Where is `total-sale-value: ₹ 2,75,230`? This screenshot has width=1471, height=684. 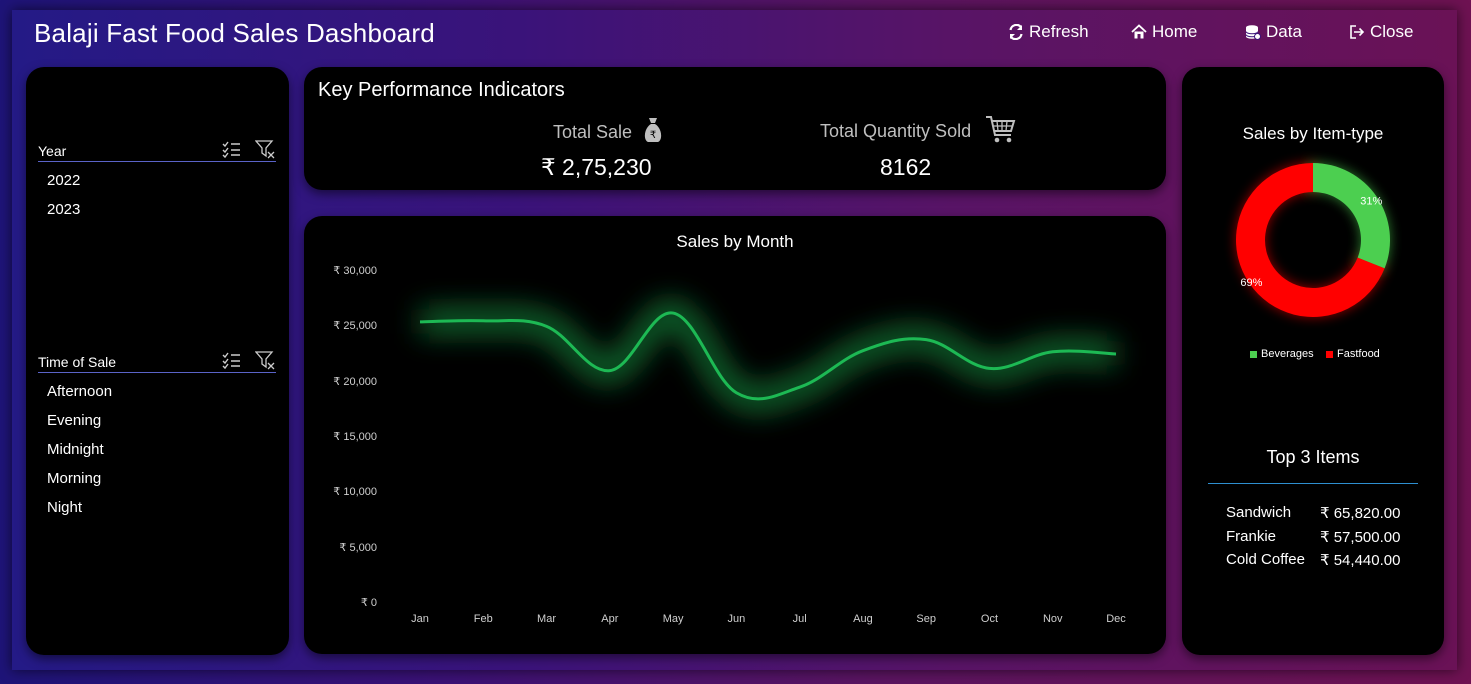 total-sale-value: ₹ 2,75,230 is located at coordinates (596, 167).